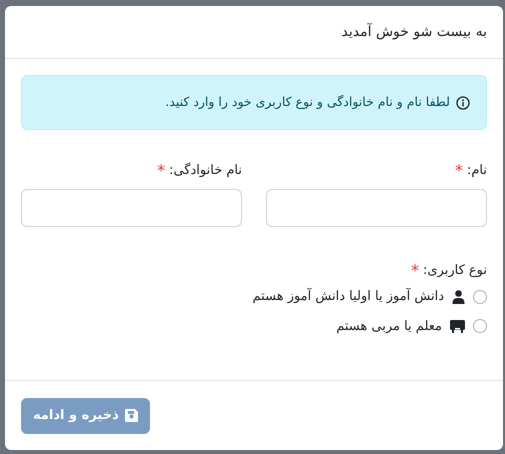  Describe the element at coordinates (205, 171) in the screenshot. I see `field-label: نام خانوادگی:` at that location.